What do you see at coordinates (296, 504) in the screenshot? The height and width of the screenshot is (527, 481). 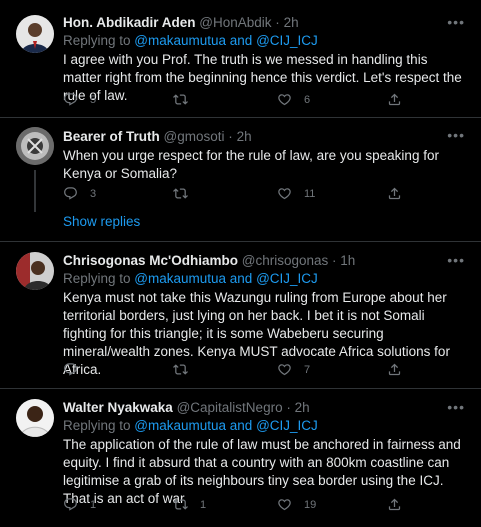 I see `like-button: 19` at bounding box center [296, 504].